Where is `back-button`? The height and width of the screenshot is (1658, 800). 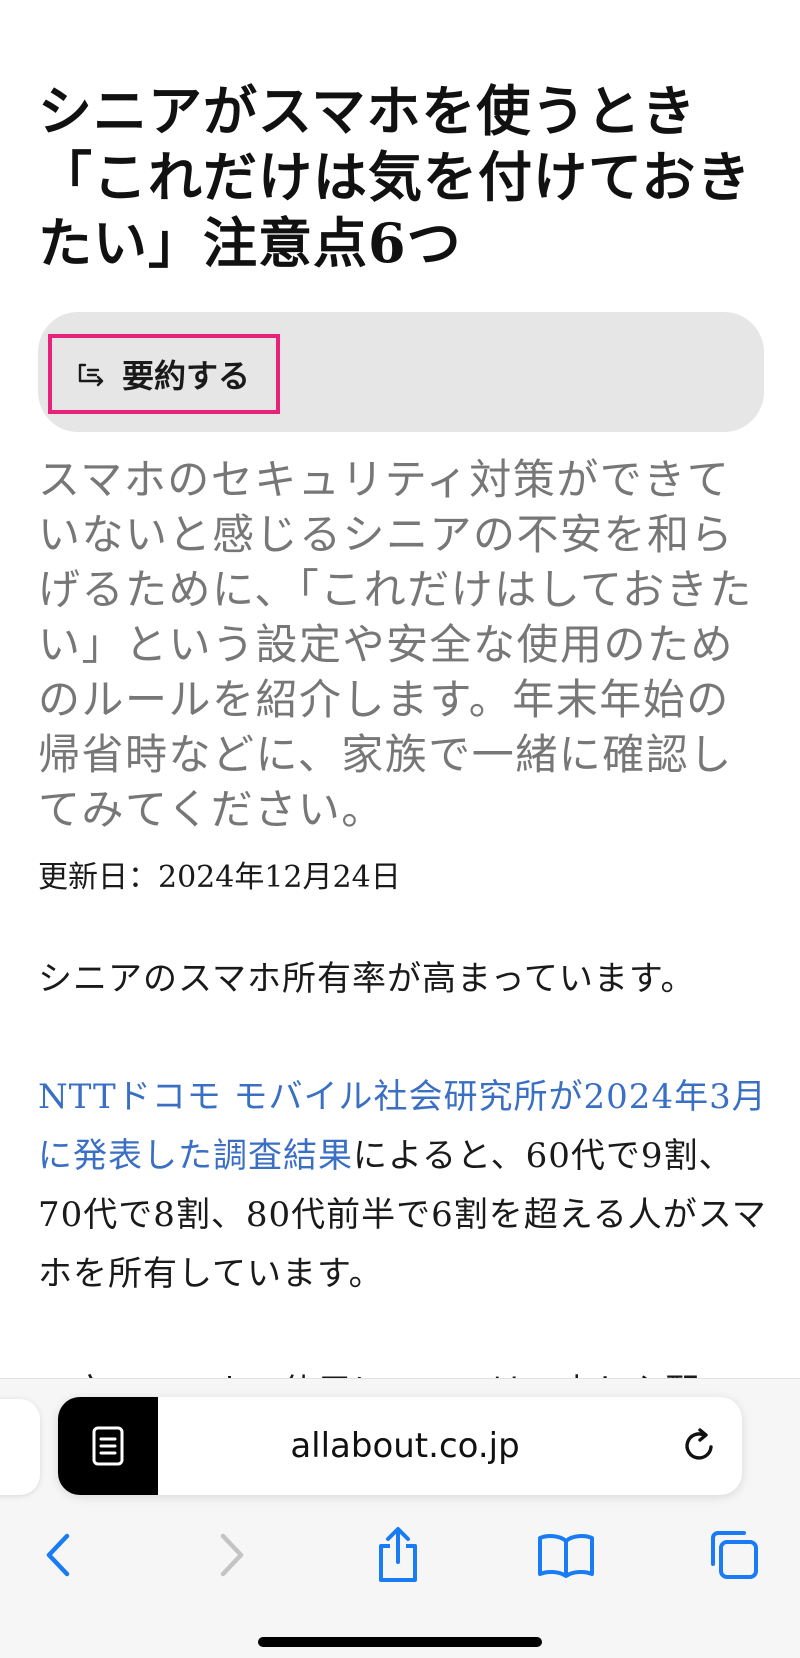
back-button is located at coordinates (58, 1555).